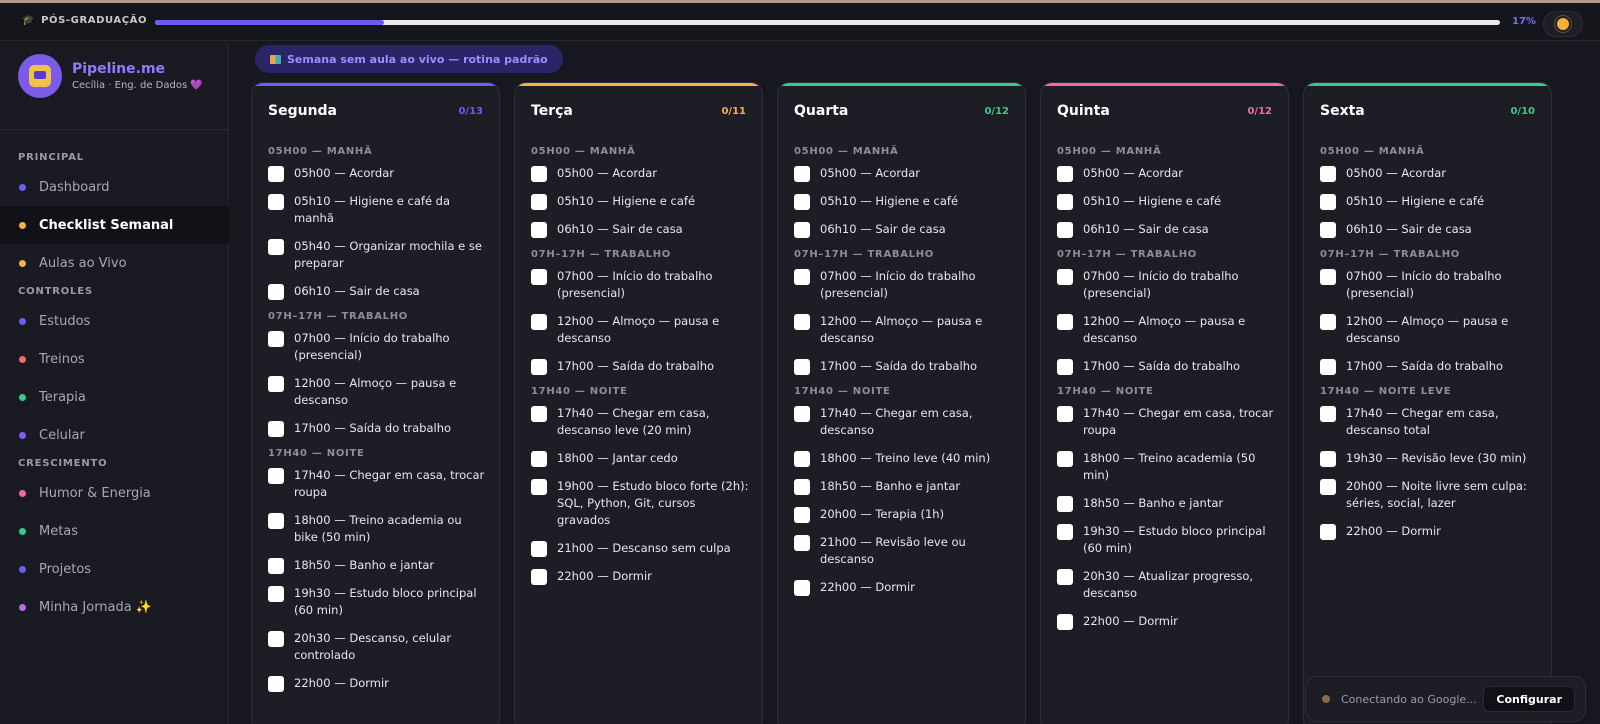 This screenshot has height=724, width=1600. I want to click on task-item: 20h30 — Atualizar progresso, descanso, so click(1166, 585).